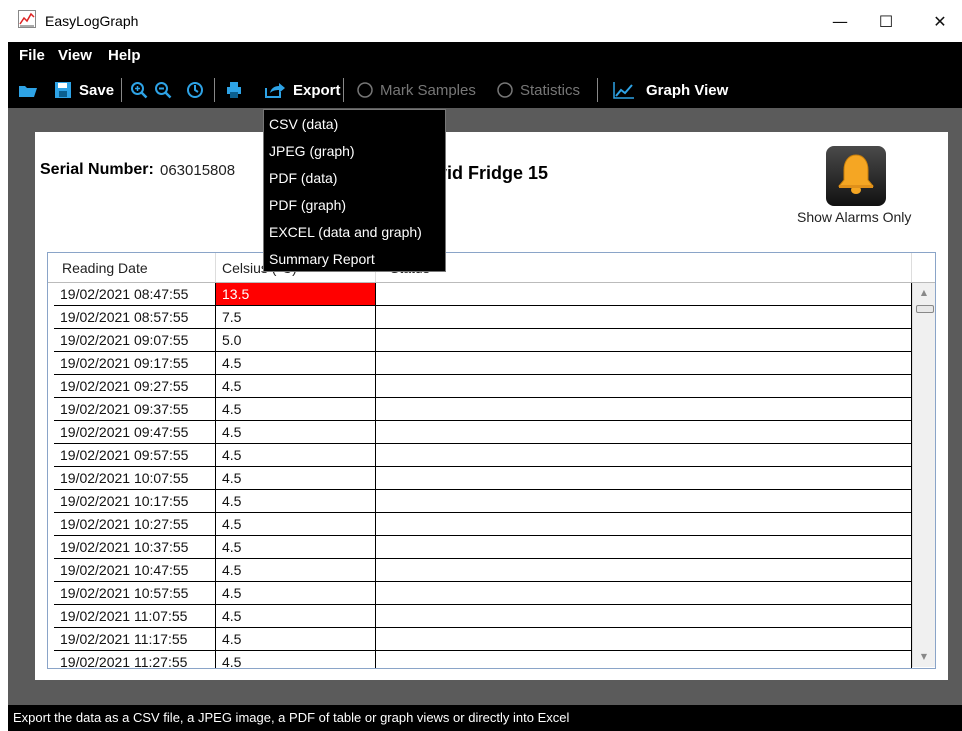 Image resolution: width=962 pixels, height=731 pixels. I want to click on table-row: 19/02/2021 09:17:55 4.5, so click(483, 363).